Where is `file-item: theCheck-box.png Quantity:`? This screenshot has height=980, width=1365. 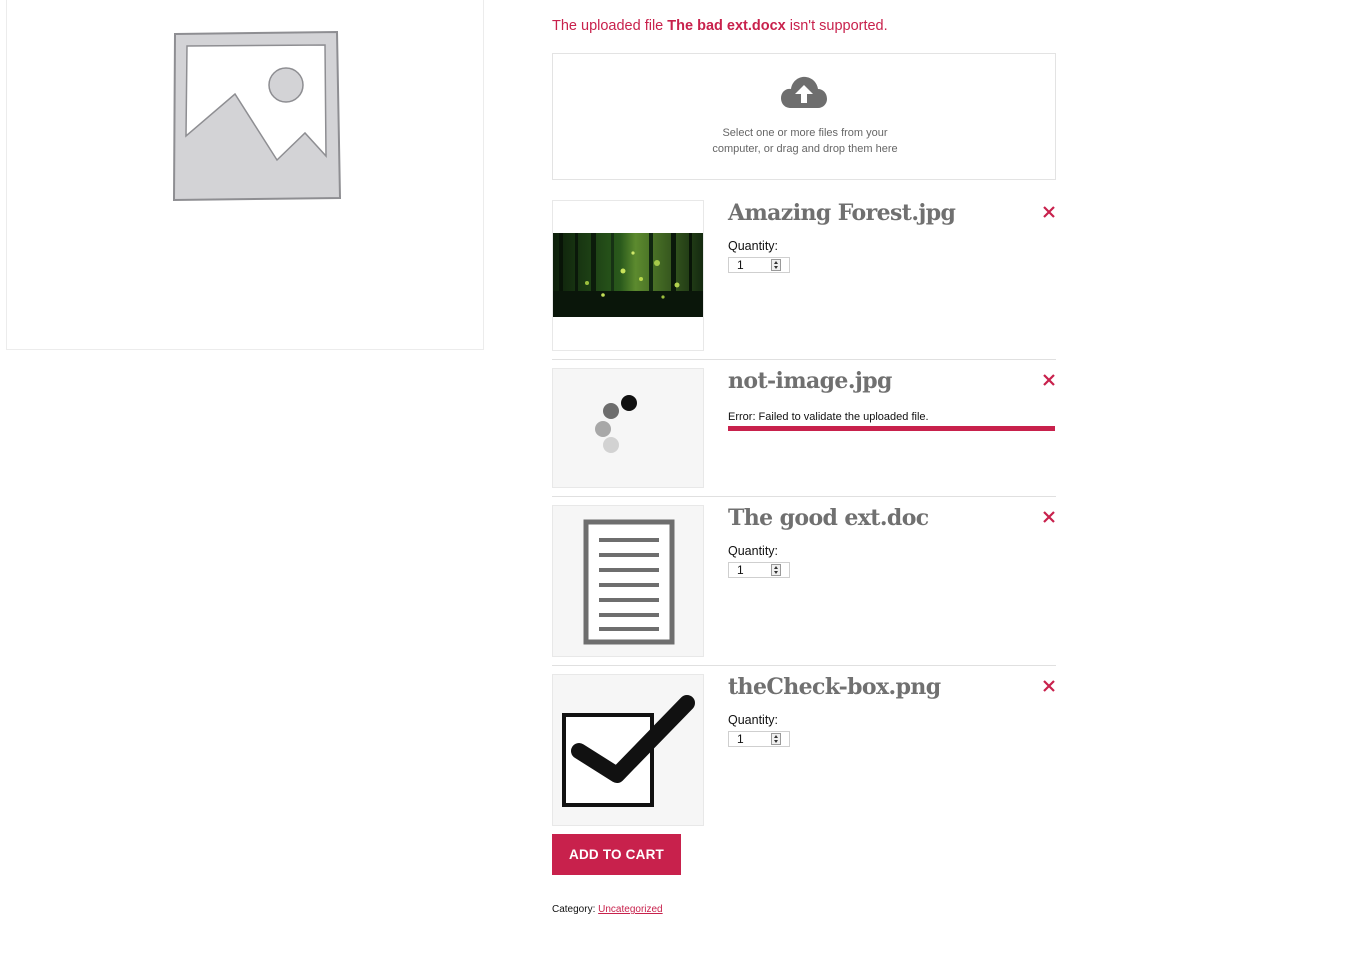 file-item: theCheck-box.png Quantity: is located at coordinates (804, 750).